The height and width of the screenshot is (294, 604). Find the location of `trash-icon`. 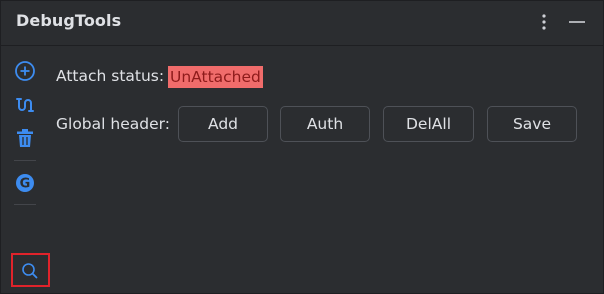

trash-icon is located at coordinates (25, 138).